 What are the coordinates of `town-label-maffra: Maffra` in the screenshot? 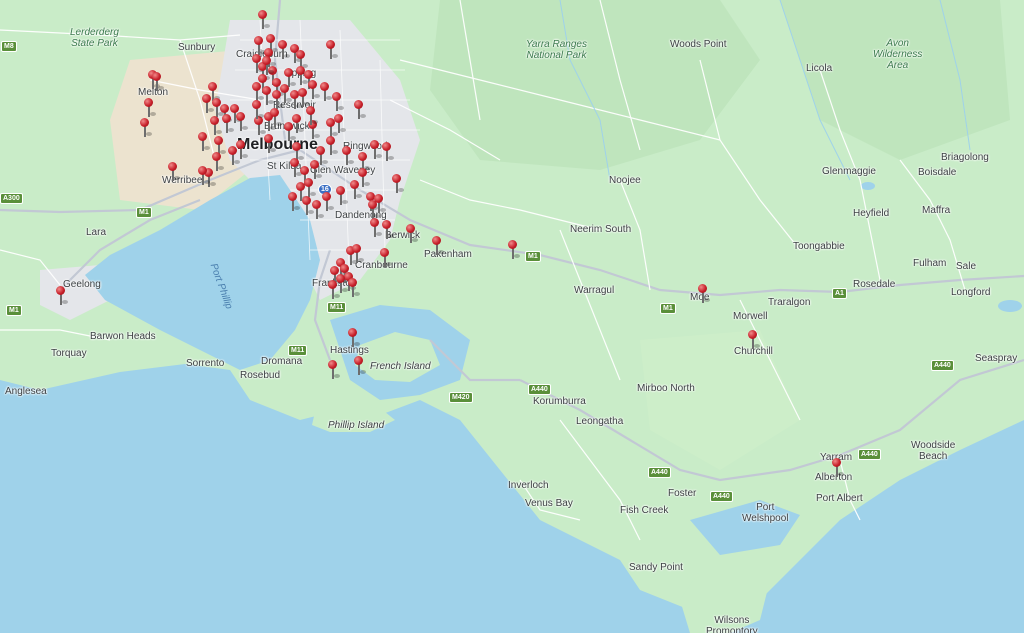 It's located at (936, 210).